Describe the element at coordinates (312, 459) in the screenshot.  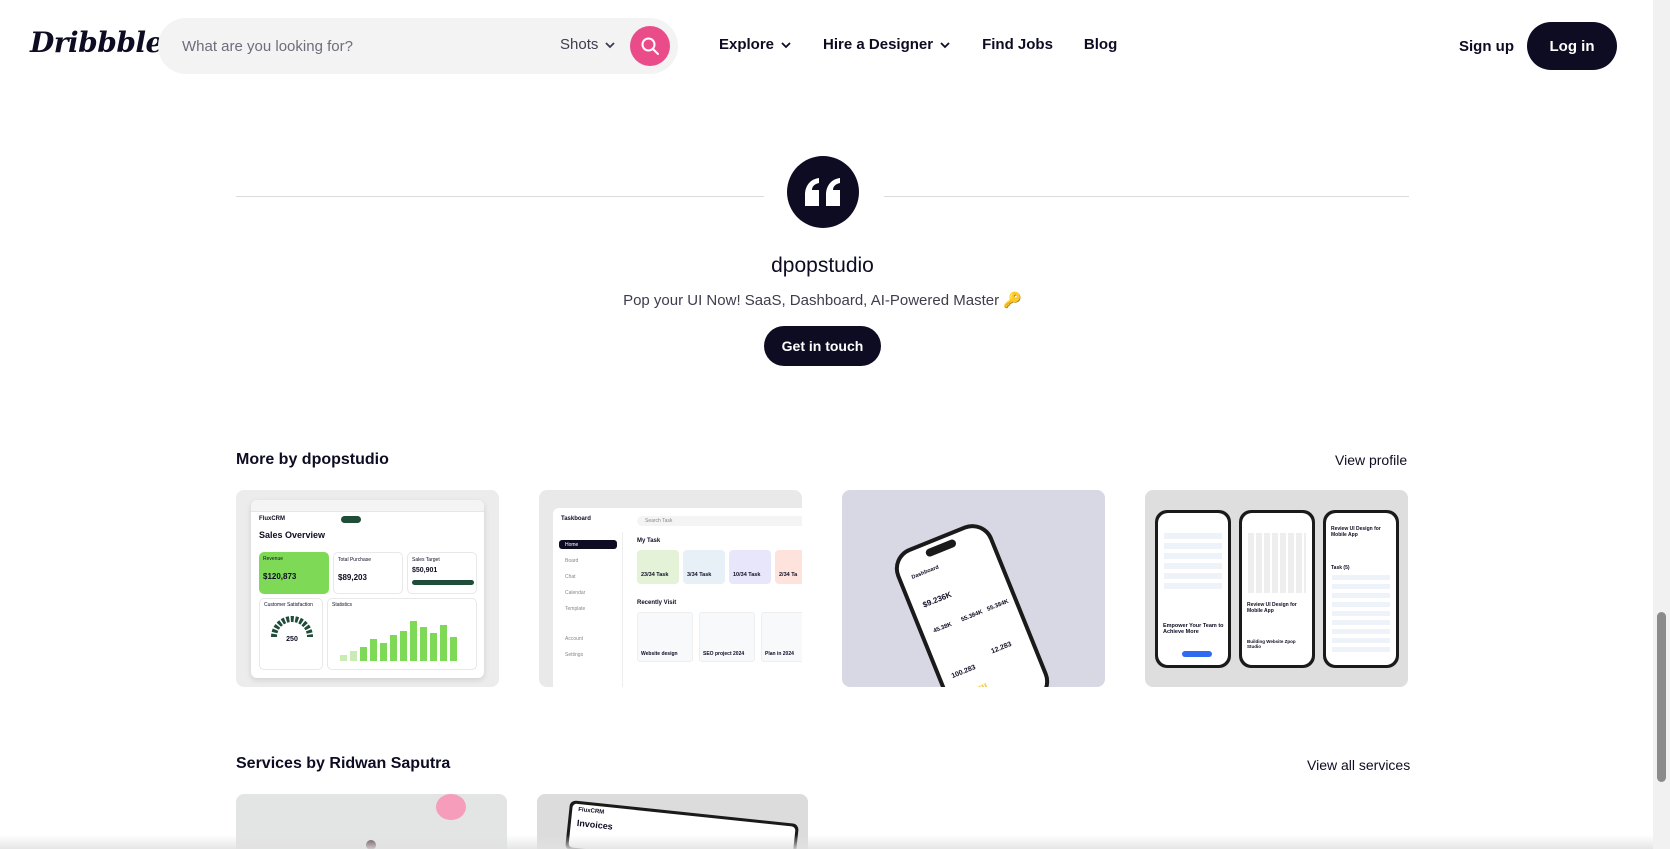
I see `more-by-title: More by dpopstudio` at that location.